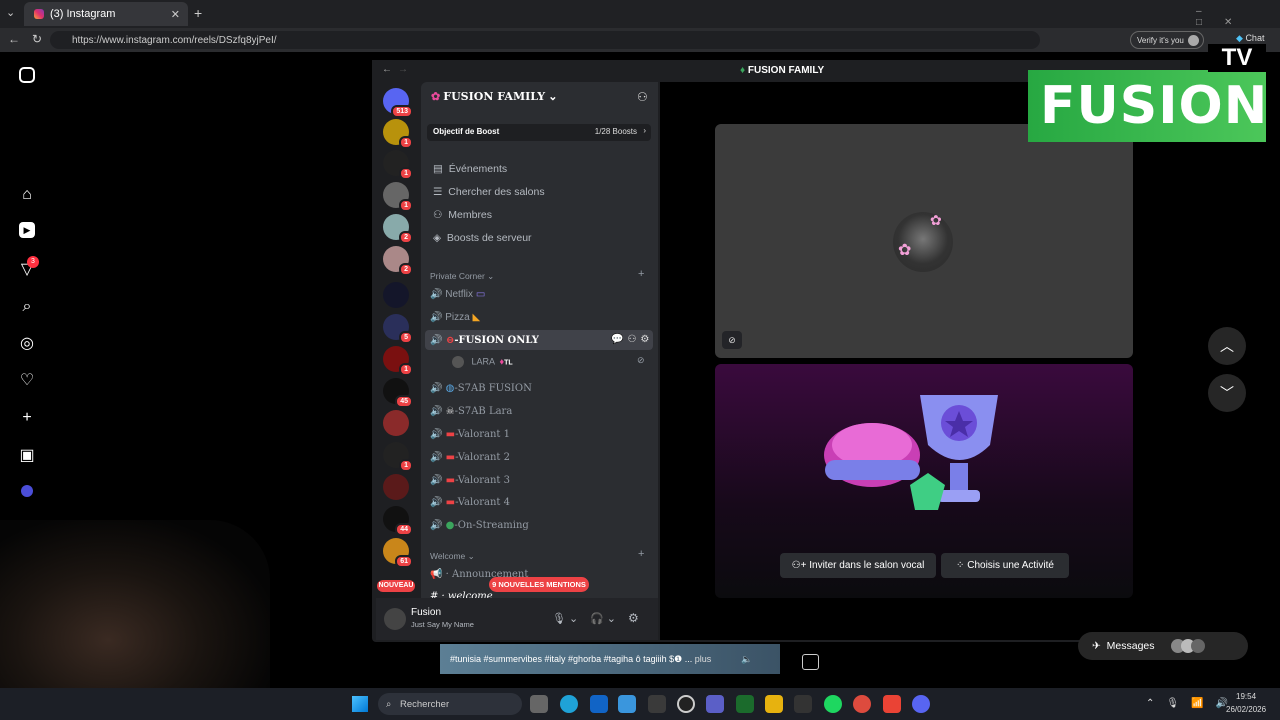 This screenshot has width=1280, height=720. I want to click on menu-browse-channels: ☰ Chercher des salons, so click(489, 192).